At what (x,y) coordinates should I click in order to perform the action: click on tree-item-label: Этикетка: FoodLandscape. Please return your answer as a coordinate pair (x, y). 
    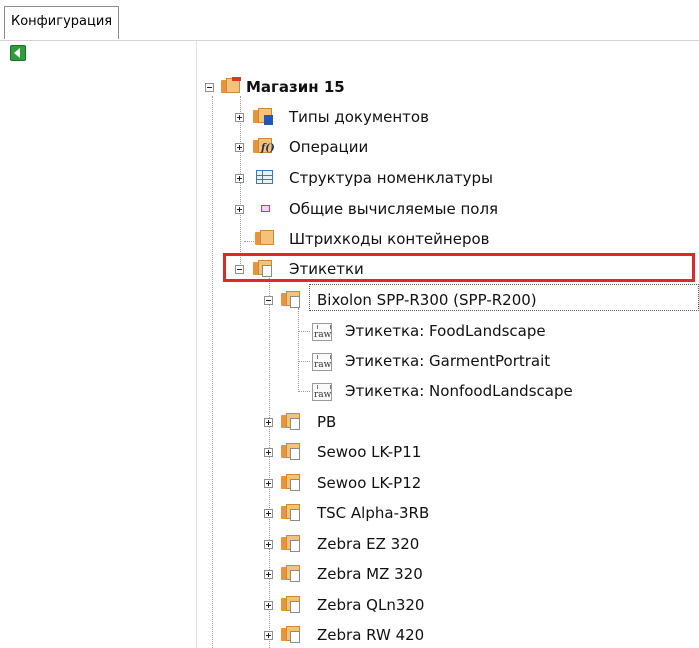
    Looking at the image, I should click on (445, 331).